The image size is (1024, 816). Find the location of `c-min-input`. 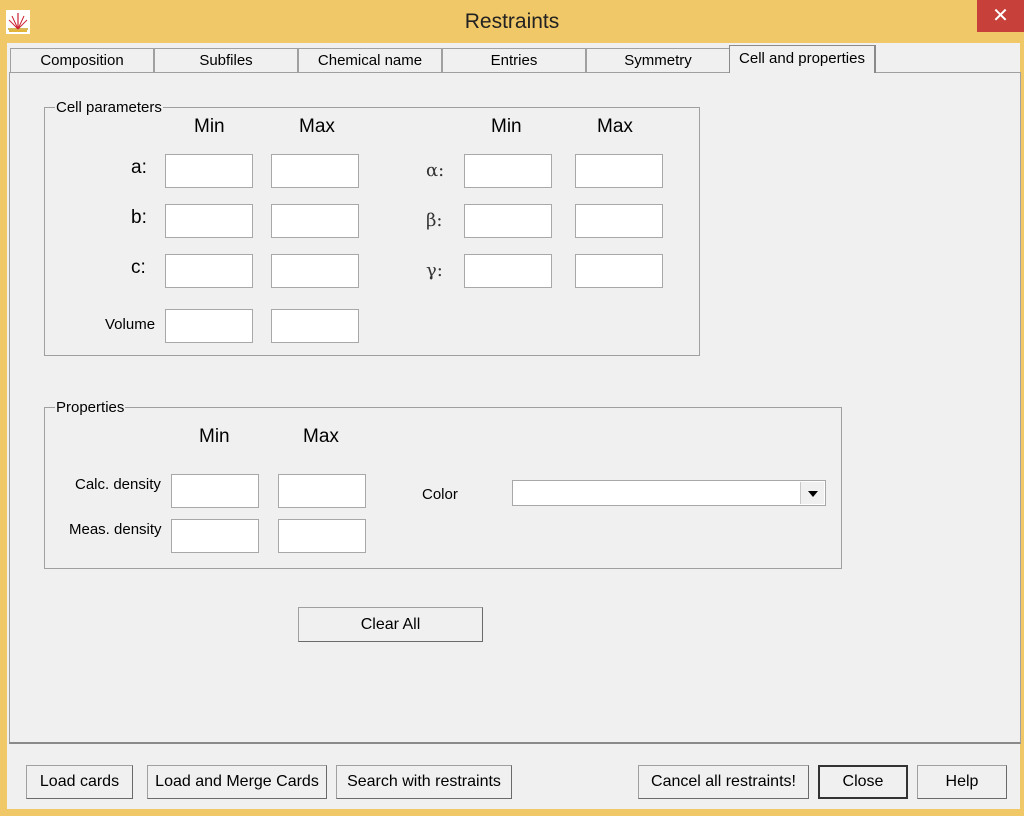

c-min-input is located at coordinates (209, 271).